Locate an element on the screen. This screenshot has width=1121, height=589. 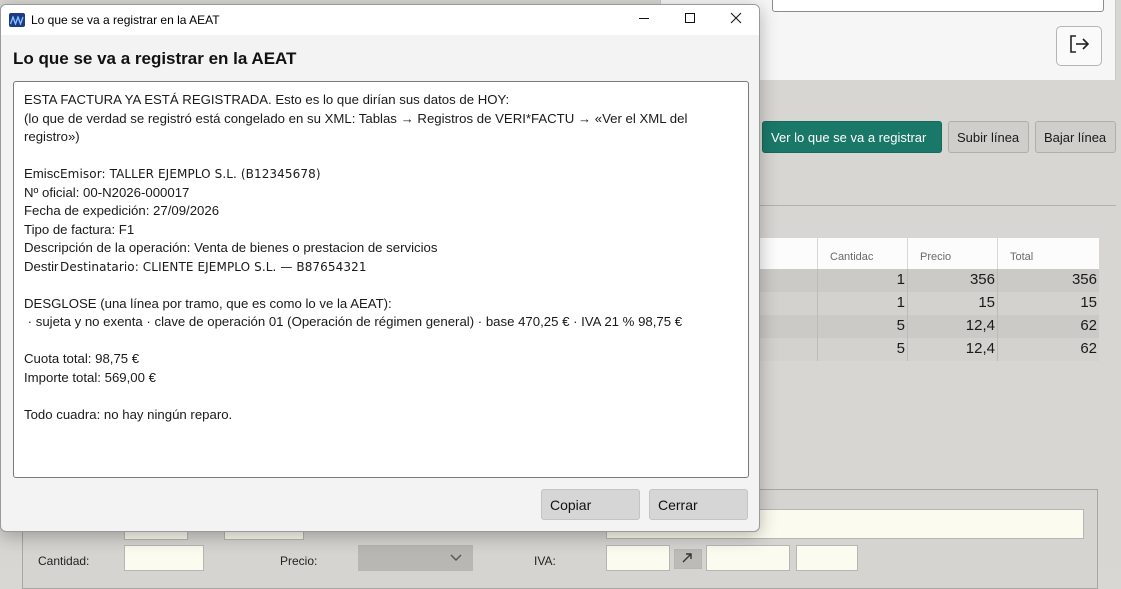
expand-button is located at coordinates (688, 559).